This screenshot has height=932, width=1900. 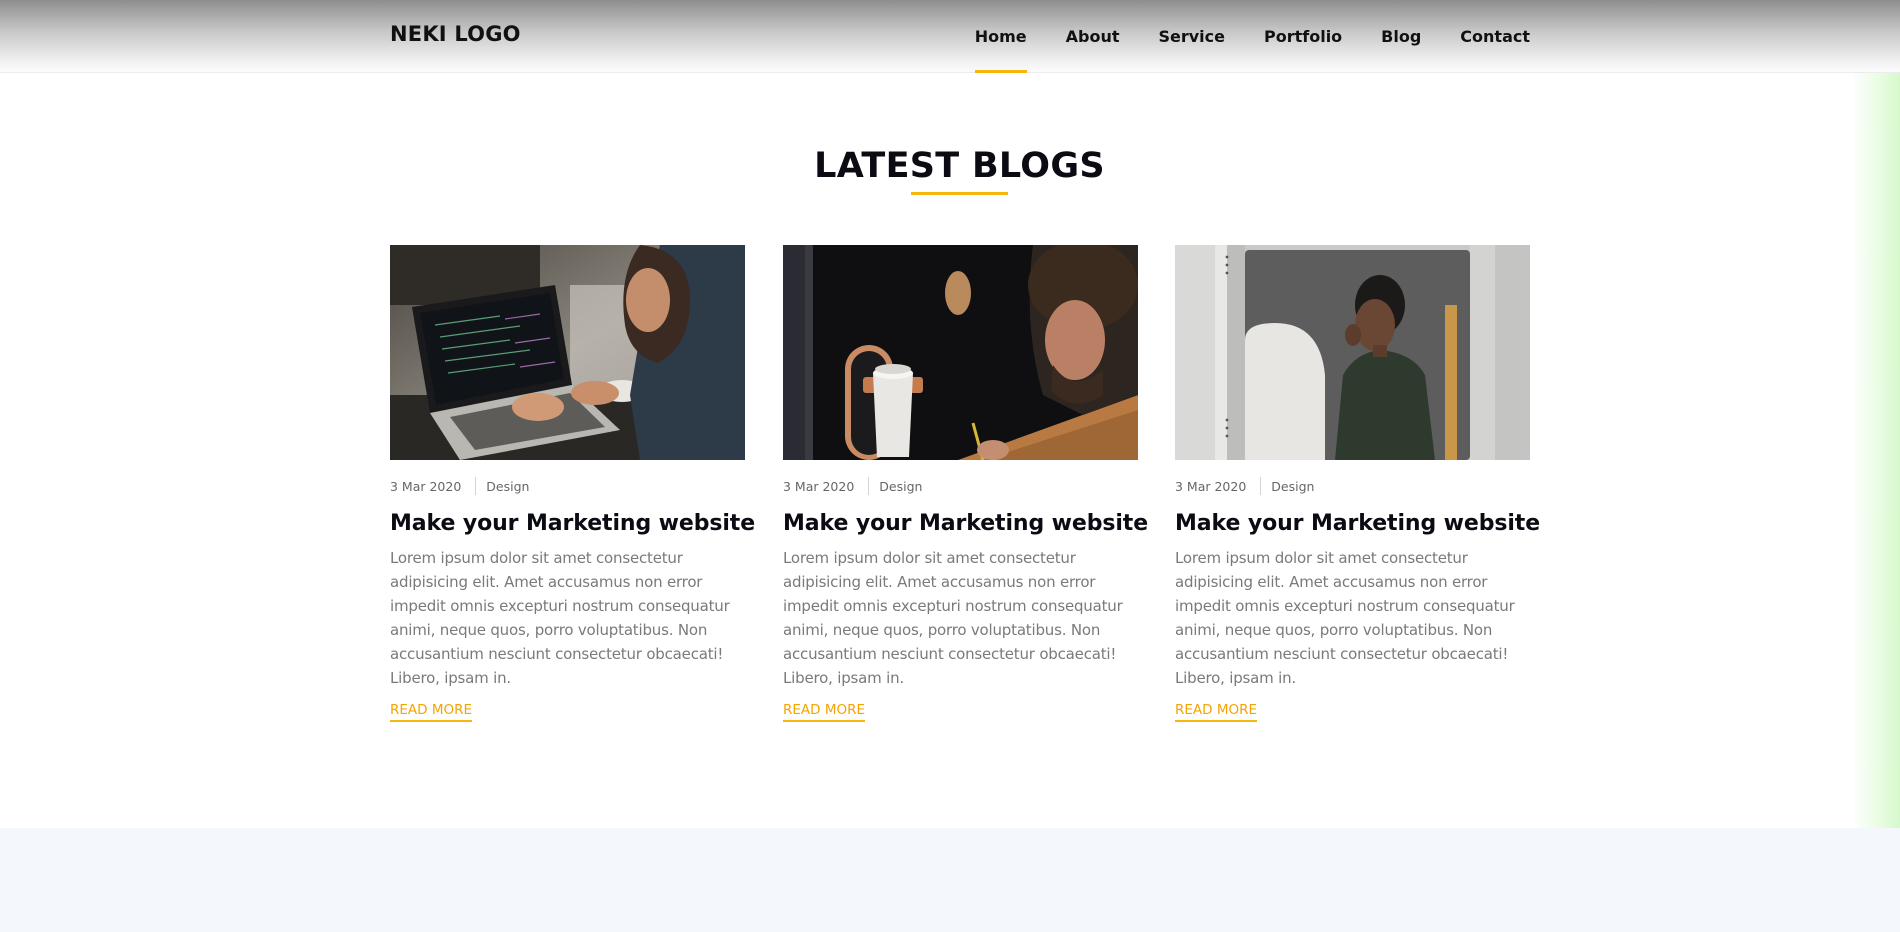 What do you see at coordinates (1303, 36) in the screenshot?
I see `nav-item-portfolio: Portfolio` at bounding box center [1303, 36].